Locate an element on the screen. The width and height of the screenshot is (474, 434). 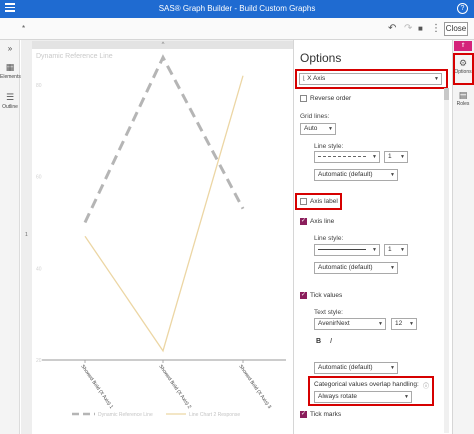
redo-icon: ↷ is located at coordinates (408, 29).